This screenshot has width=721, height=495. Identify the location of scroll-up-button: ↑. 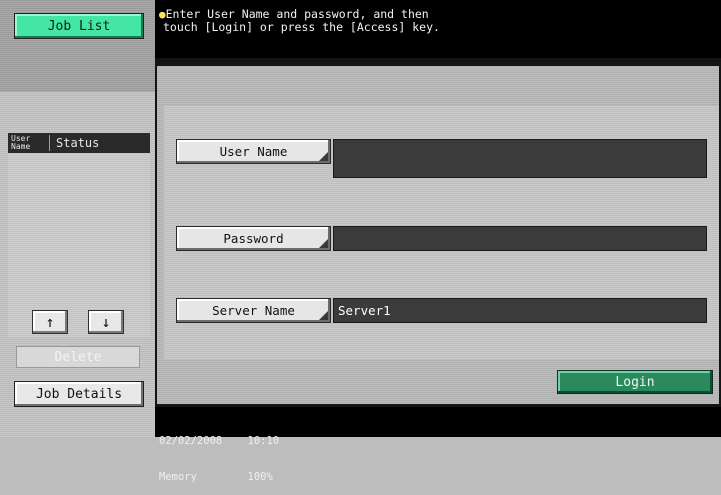
(50, 322).